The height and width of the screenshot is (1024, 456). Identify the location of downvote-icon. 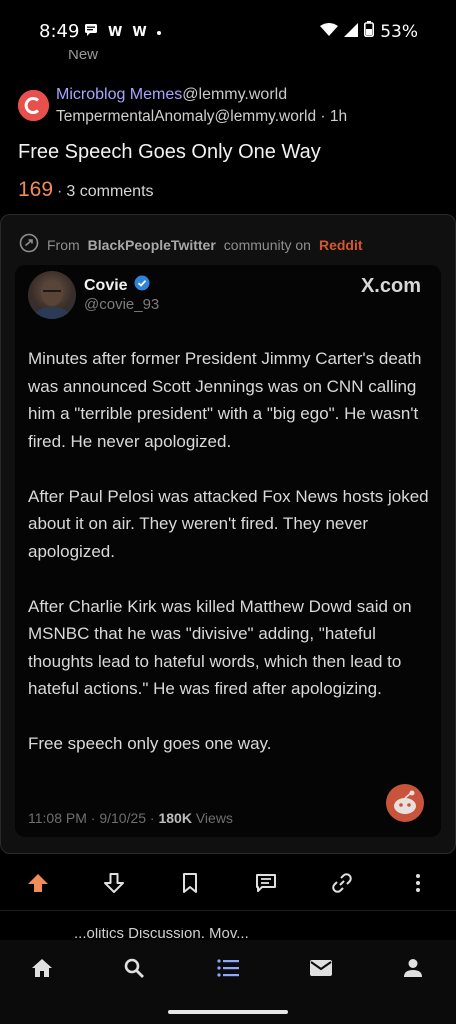
(114, 883).